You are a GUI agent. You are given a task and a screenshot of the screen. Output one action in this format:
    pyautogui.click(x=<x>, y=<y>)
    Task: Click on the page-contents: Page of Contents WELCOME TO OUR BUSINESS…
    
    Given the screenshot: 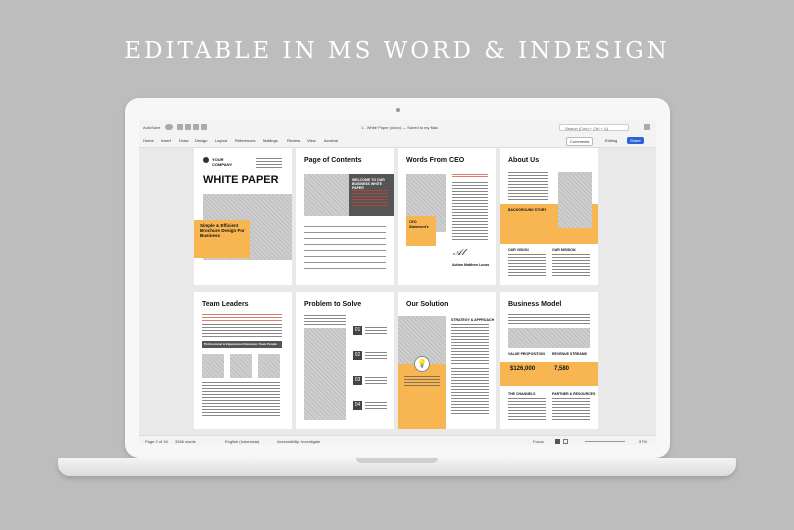 What is the action you would take?
    pyautogui.click(x=345, y=216)
    